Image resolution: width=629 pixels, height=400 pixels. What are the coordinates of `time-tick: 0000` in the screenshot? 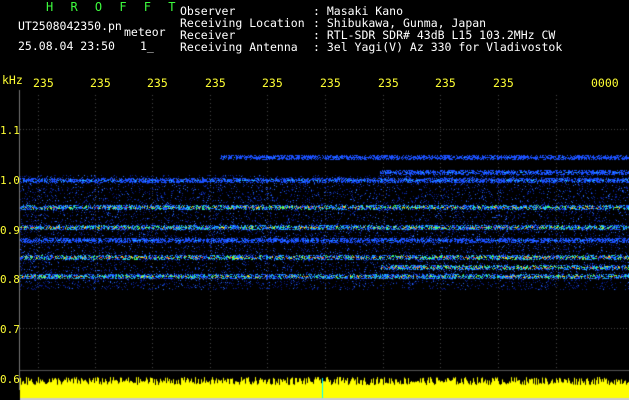 It's located at (605, 83).